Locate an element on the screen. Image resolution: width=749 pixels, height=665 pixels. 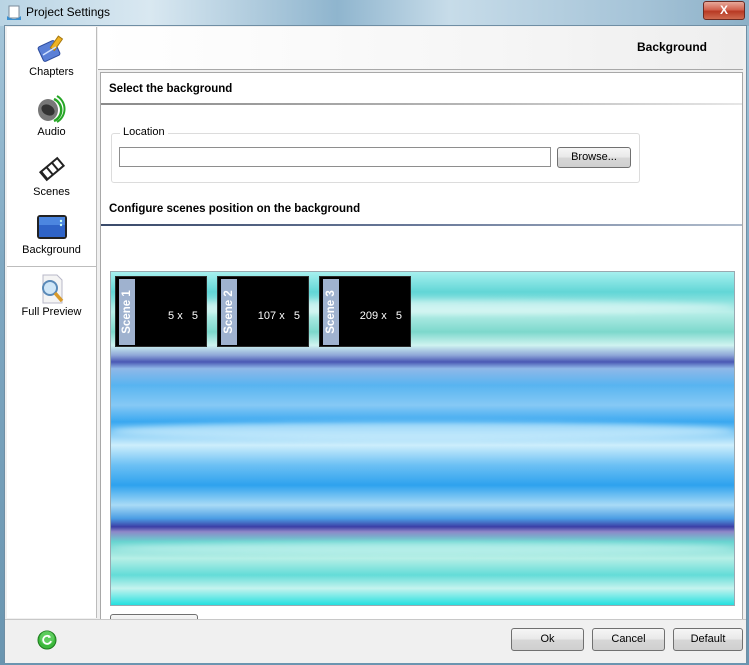
scene-block-2: Scene 2 107 x 5 is located at coordinates (263, 311).